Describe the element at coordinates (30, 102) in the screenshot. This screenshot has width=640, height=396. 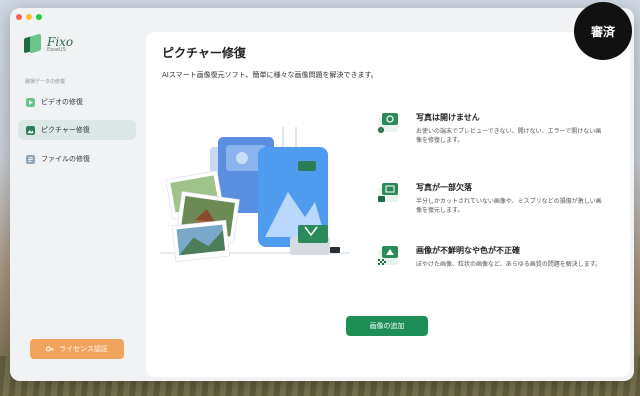
I see `video-icon` at that location.